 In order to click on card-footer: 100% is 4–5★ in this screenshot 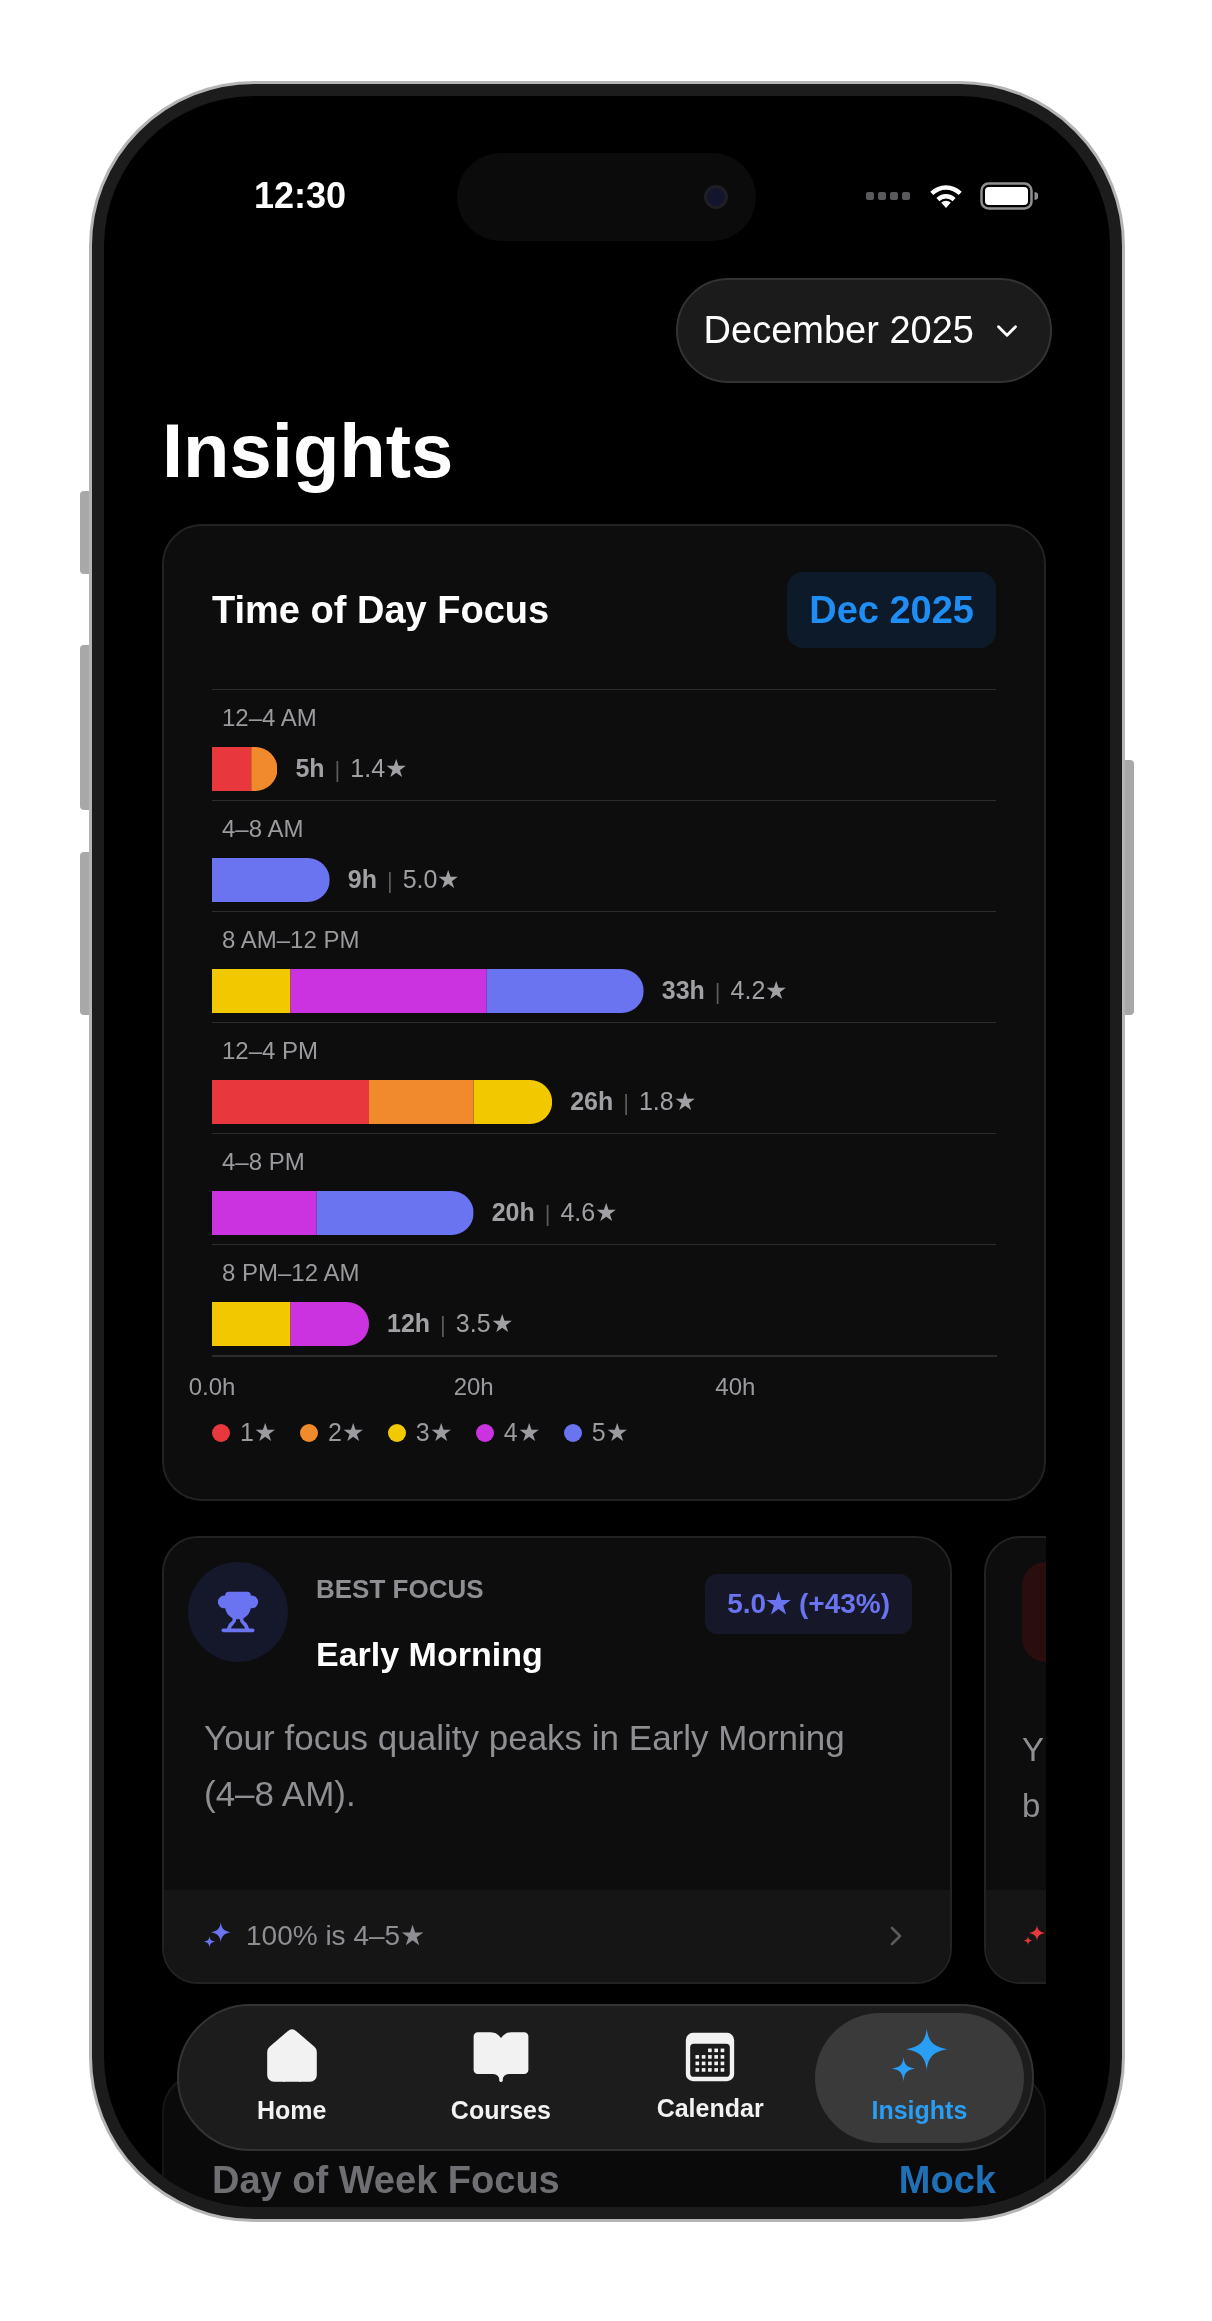, I will do `click(557, 1936)`.